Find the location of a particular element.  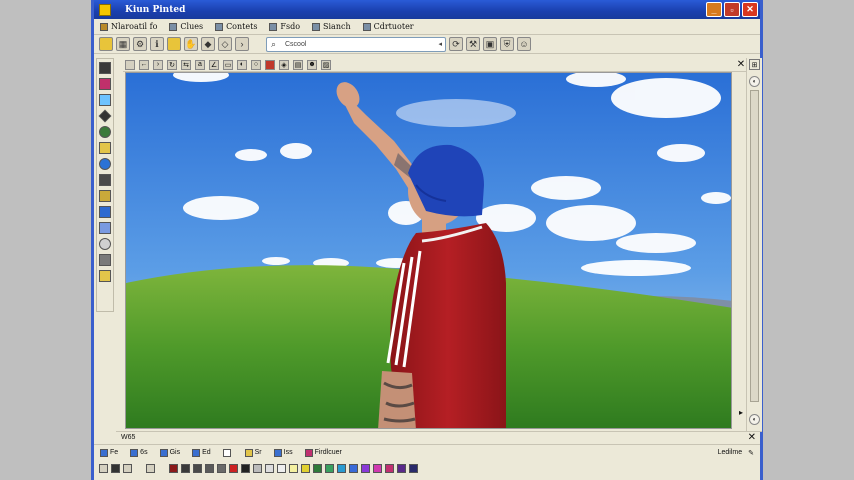

palette-icon: ◐ is located at coordinates (242, 64).